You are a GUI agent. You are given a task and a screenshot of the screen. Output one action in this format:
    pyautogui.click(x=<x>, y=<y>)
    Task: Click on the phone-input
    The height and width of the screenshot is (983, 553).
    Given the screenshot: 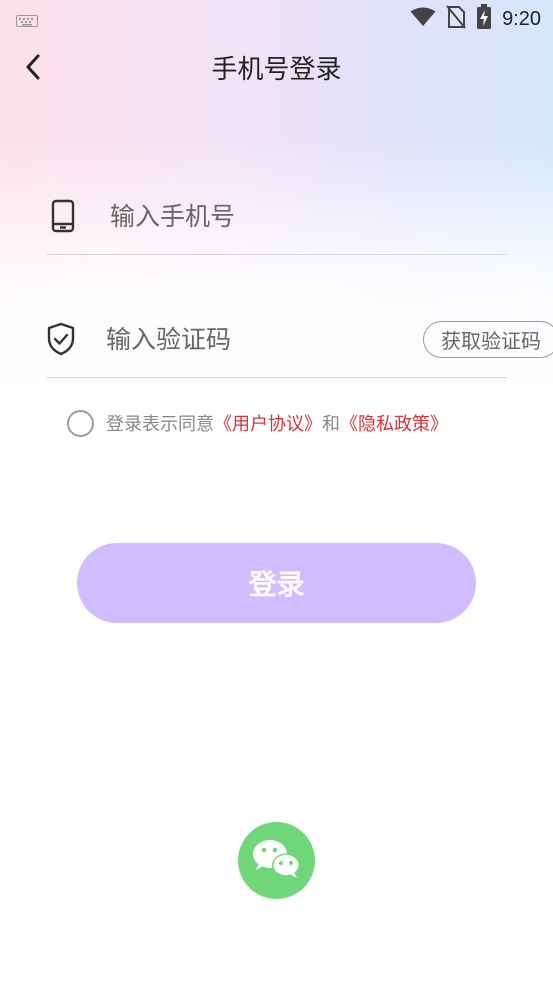 What is the action you would take?
    pyautogui.click(x=308, y=216)
    